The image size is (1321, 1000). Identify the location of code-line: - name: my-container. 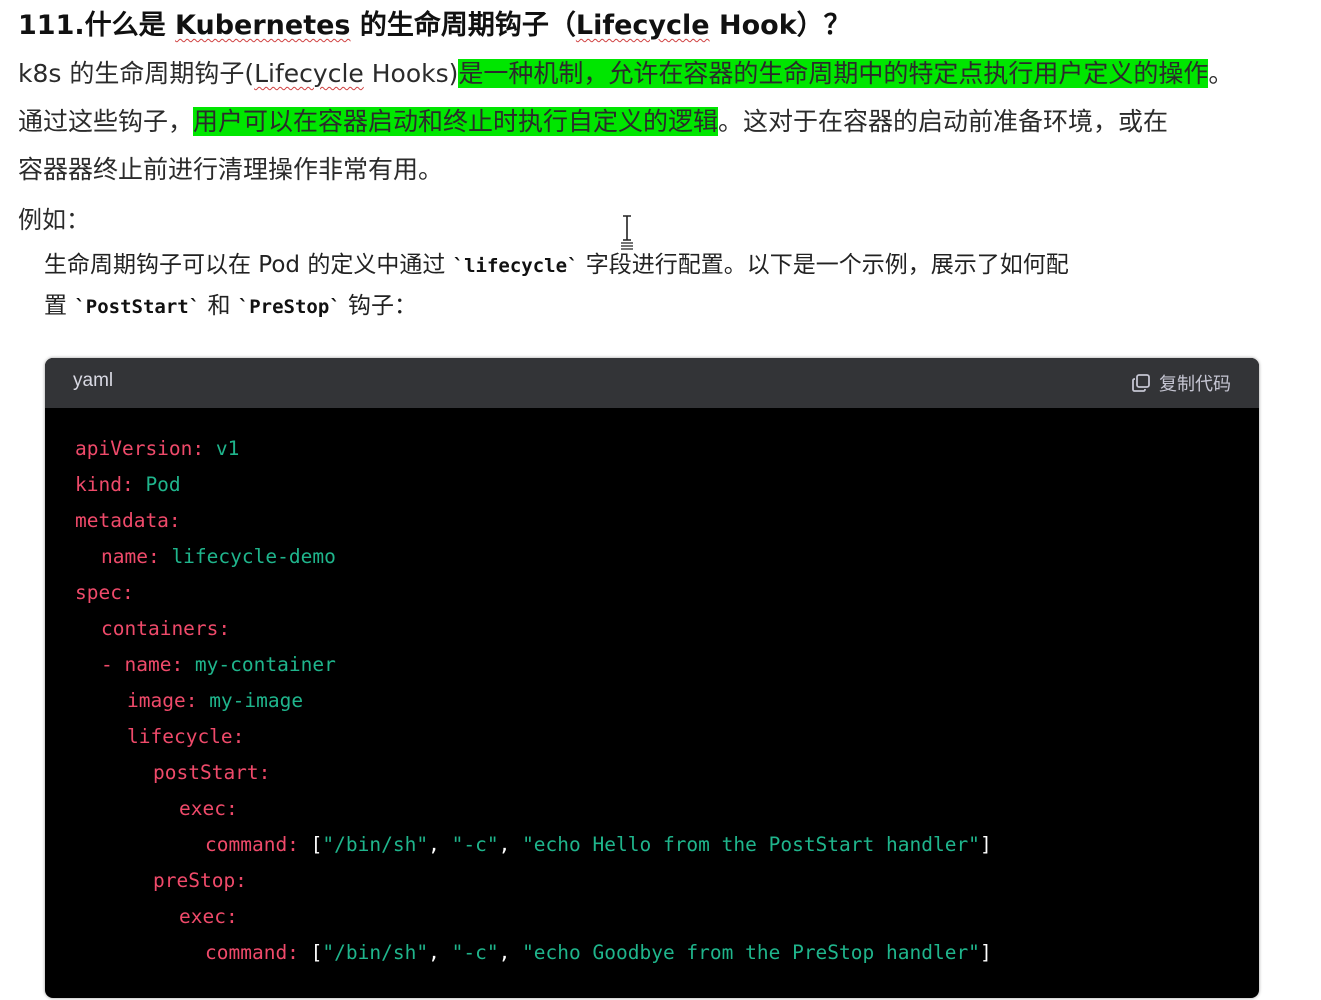
(218, 665).